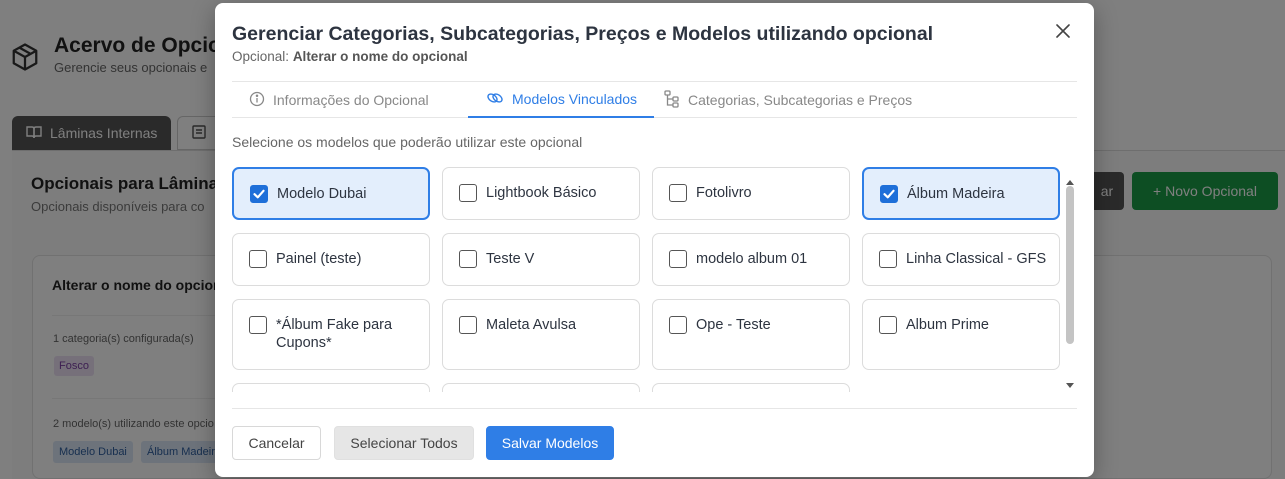 The width and height of the screenshot is (1285, 479). I want to click on model-label: modelo album 01, so click(752, 259).